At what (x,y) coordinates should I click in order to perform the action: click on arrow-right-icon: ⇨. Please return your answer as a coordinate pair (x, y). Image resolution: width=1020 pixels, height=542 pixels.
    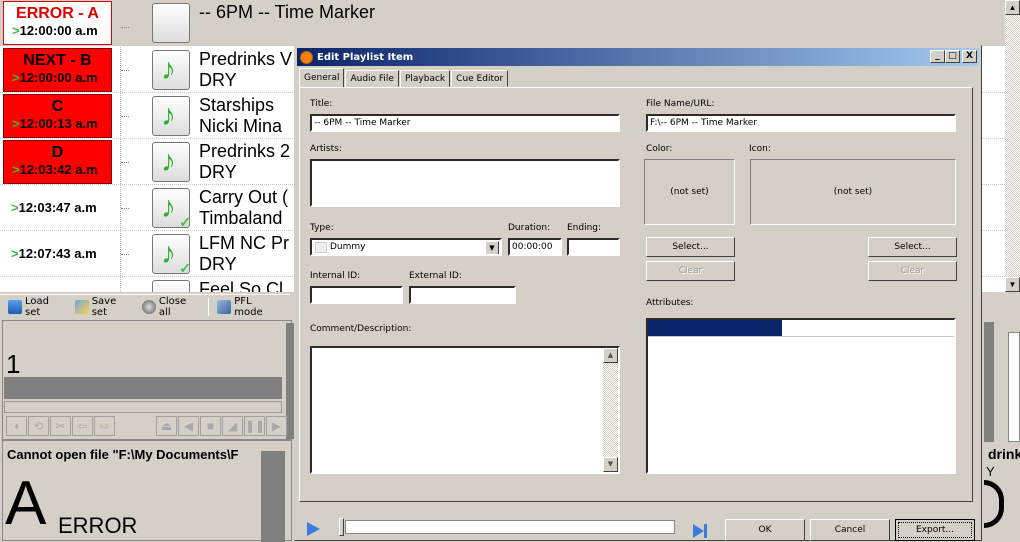
    Looking at the image, I should click on (104, 426).